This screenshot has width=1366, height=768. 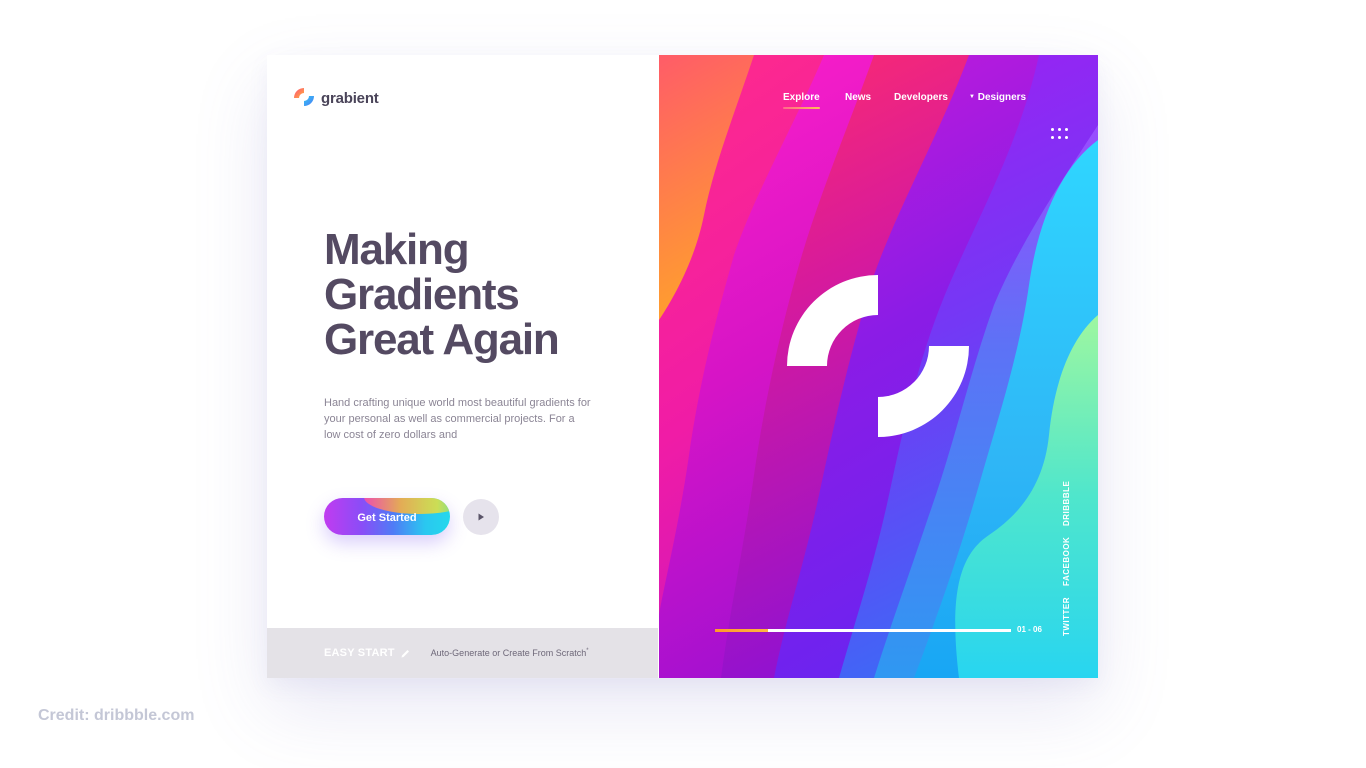 I want to click on slide-progress-fill, so click(x=742, y=630).